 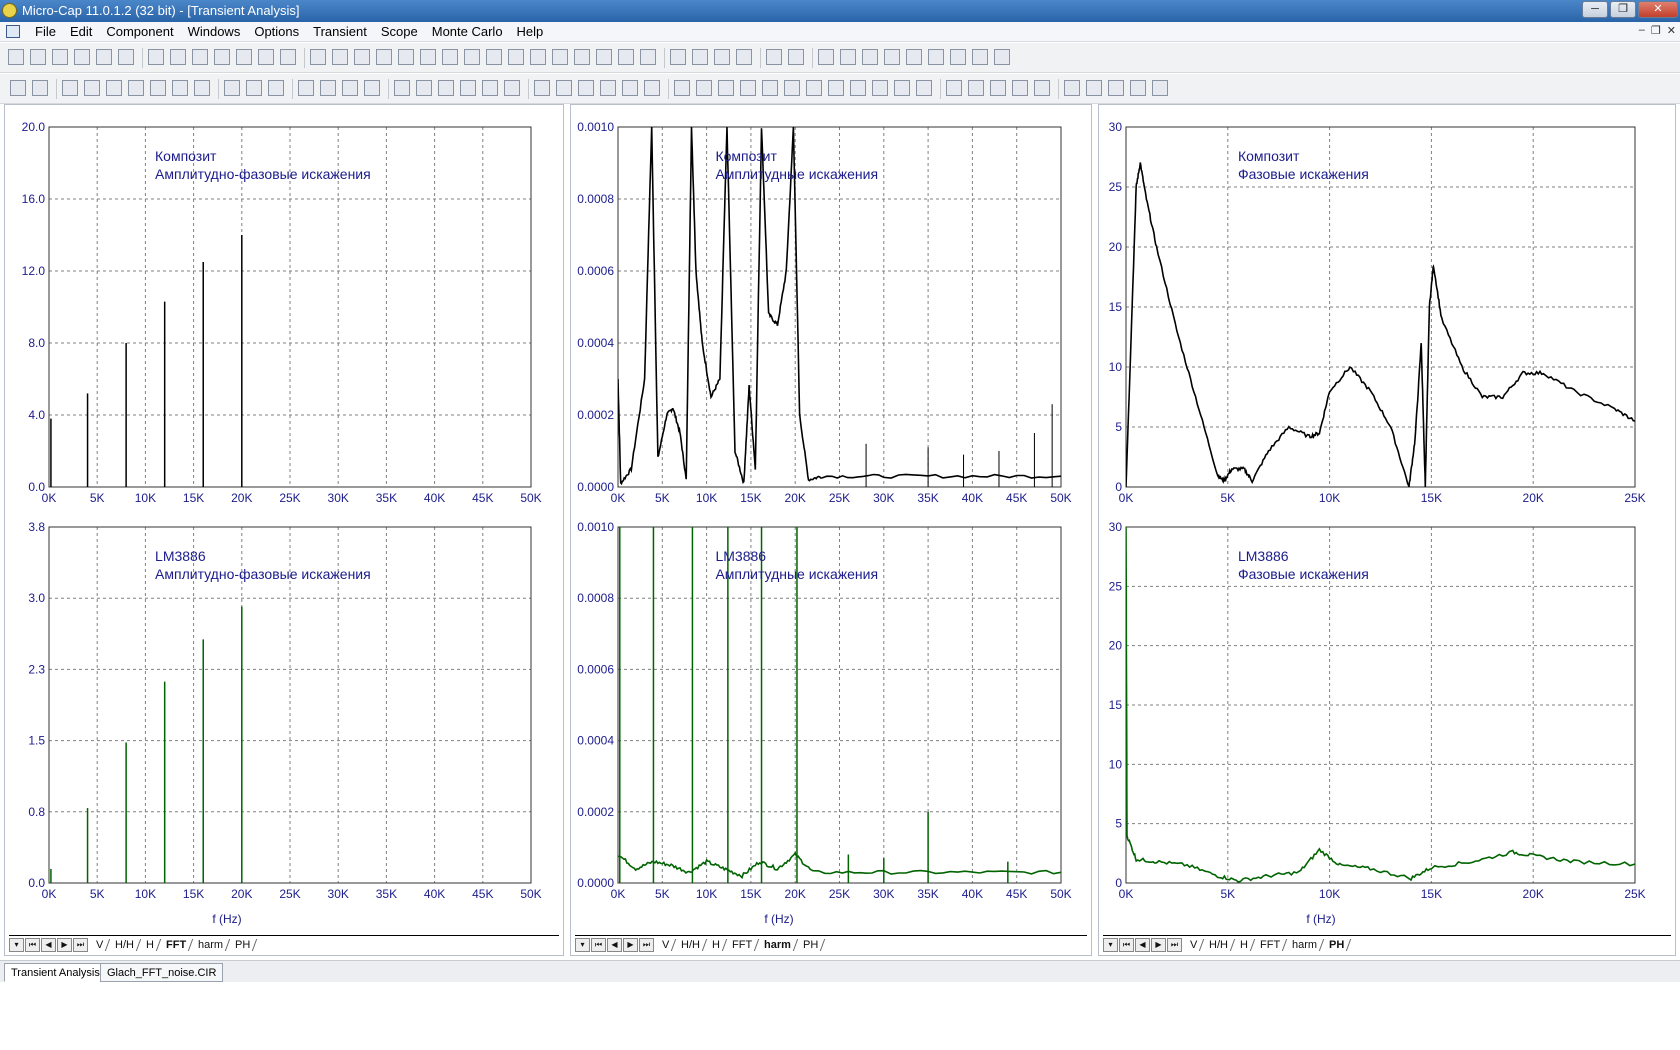 I want to click on find-peak-icon, so click(x=542, y=88).